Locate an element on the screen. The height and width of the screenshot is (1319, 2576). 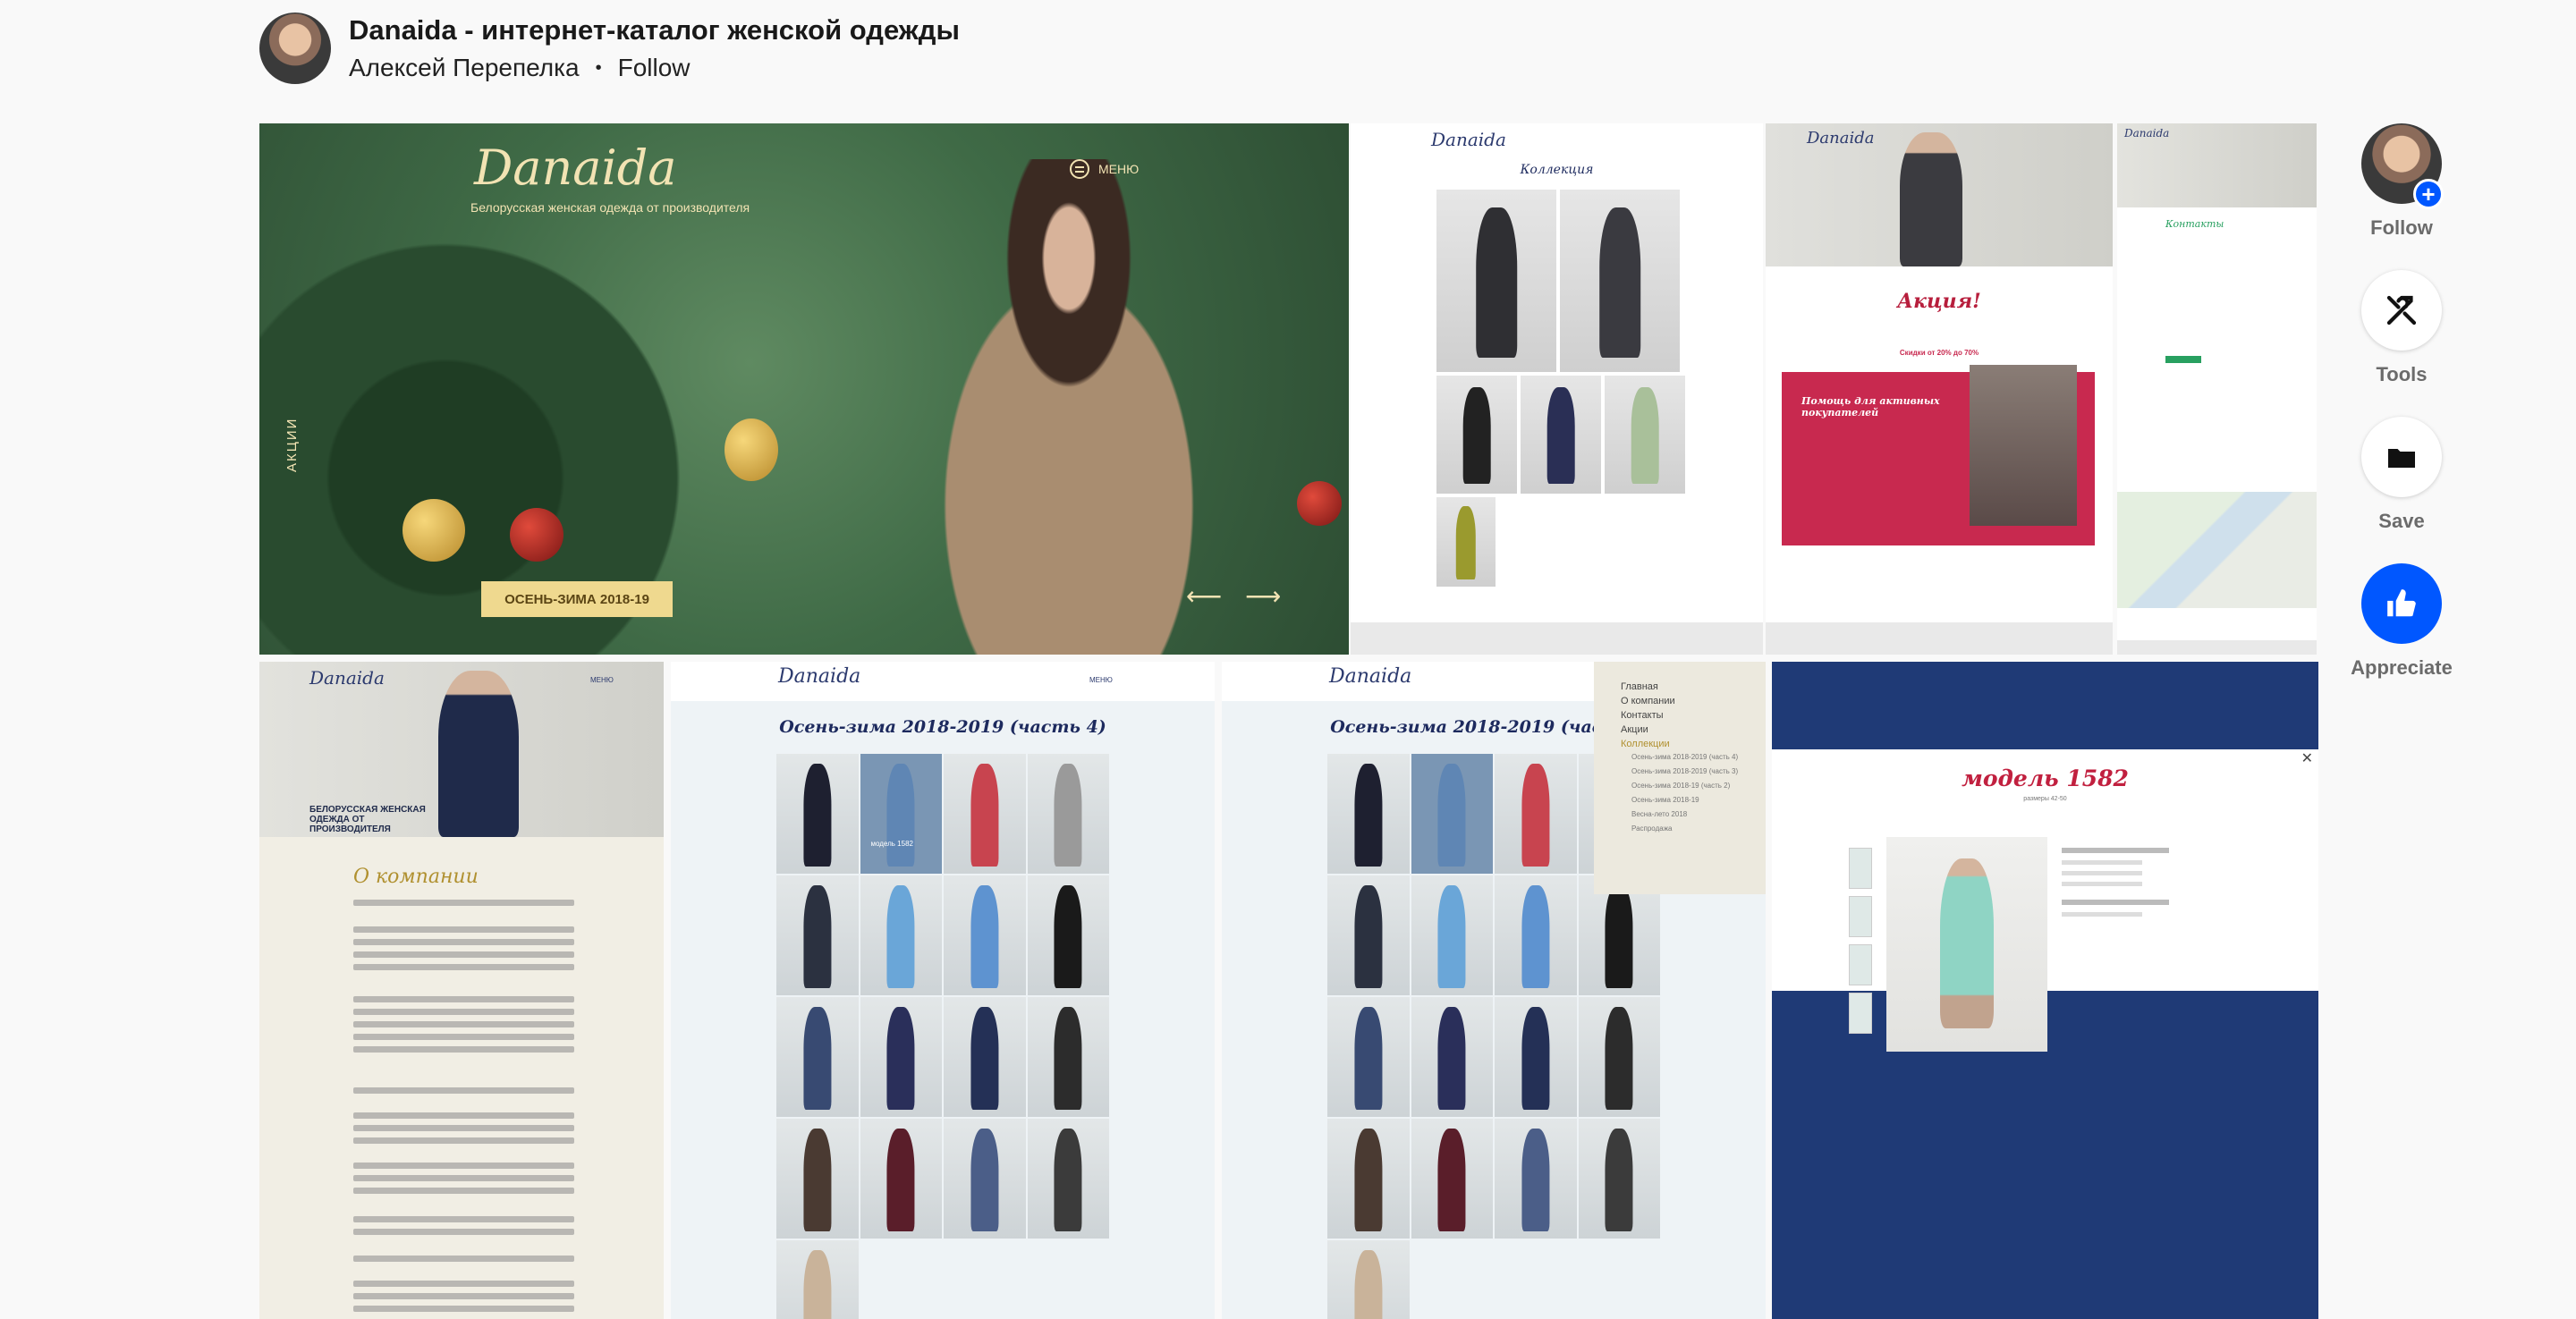
rail-save: Save is located at coordinates (2401, 475).